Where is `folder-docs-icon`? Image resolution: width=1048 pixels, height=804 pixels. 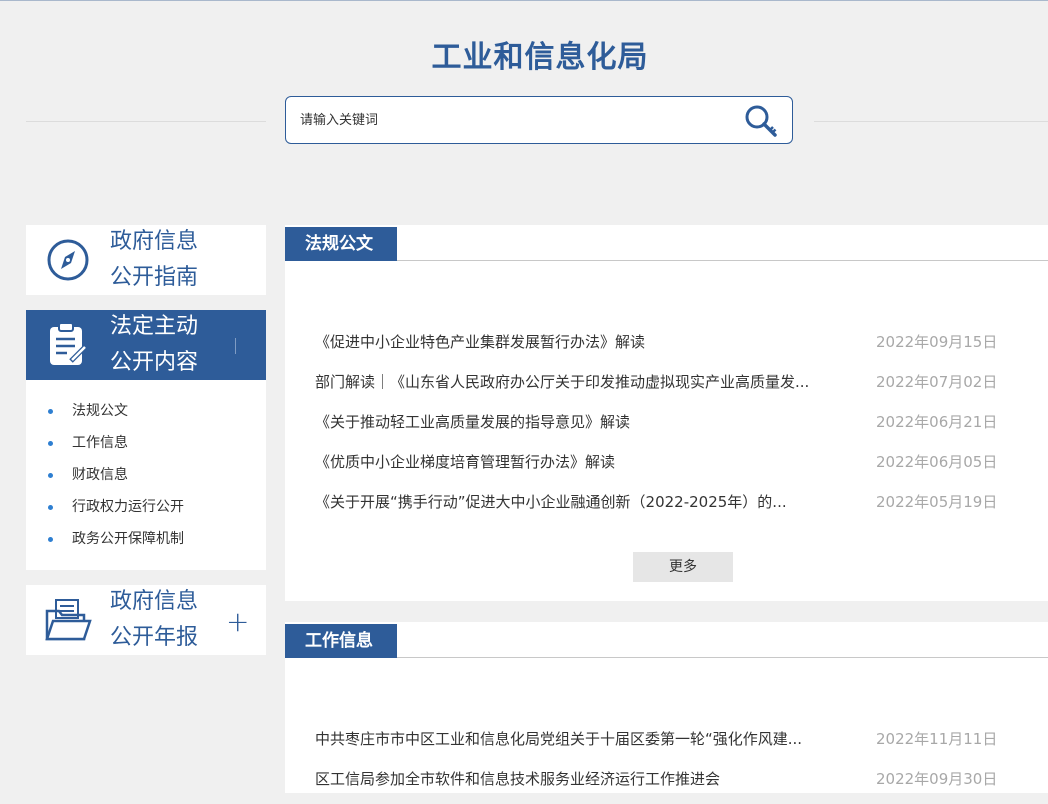 folder-docs-icon is located at coordinates (68, 620).